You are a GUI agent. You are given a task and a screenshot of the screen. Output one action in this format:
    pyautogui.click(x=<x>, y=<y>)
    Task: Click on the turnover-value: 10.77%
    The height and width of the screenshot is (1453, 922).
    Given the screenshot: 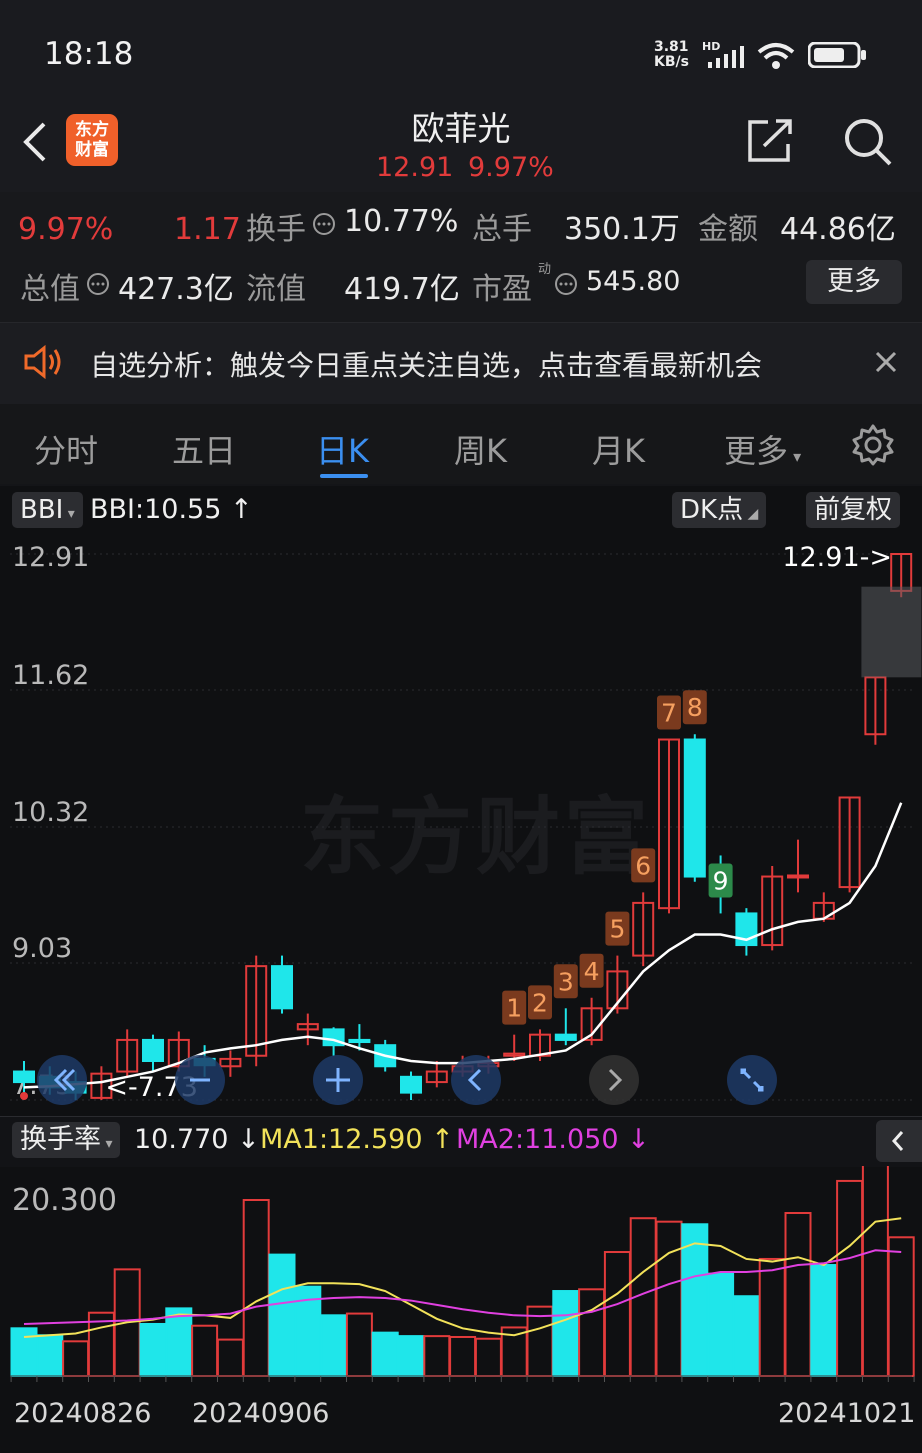 What is the action you would take?
    pyautogui.click(x=401, y=221)
    